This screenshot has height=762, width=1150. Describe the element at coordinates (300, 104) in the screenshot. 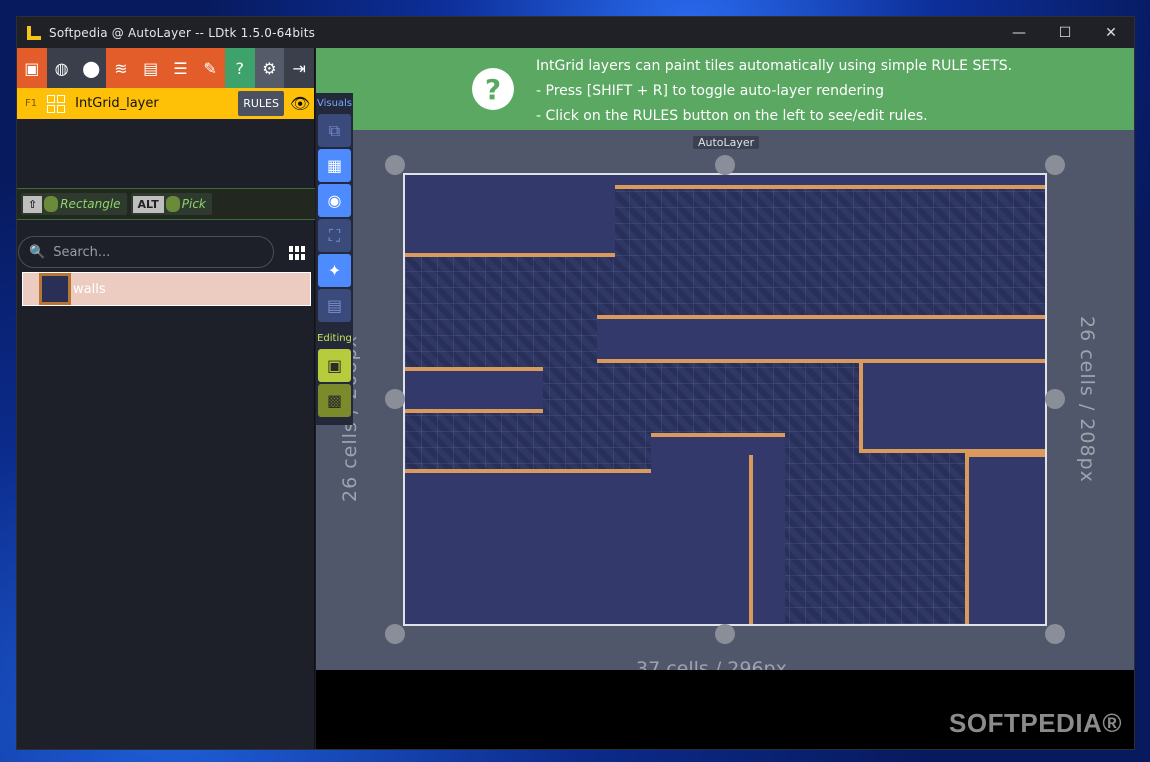

I see `visibility-eye-icon: 👁` at that location.